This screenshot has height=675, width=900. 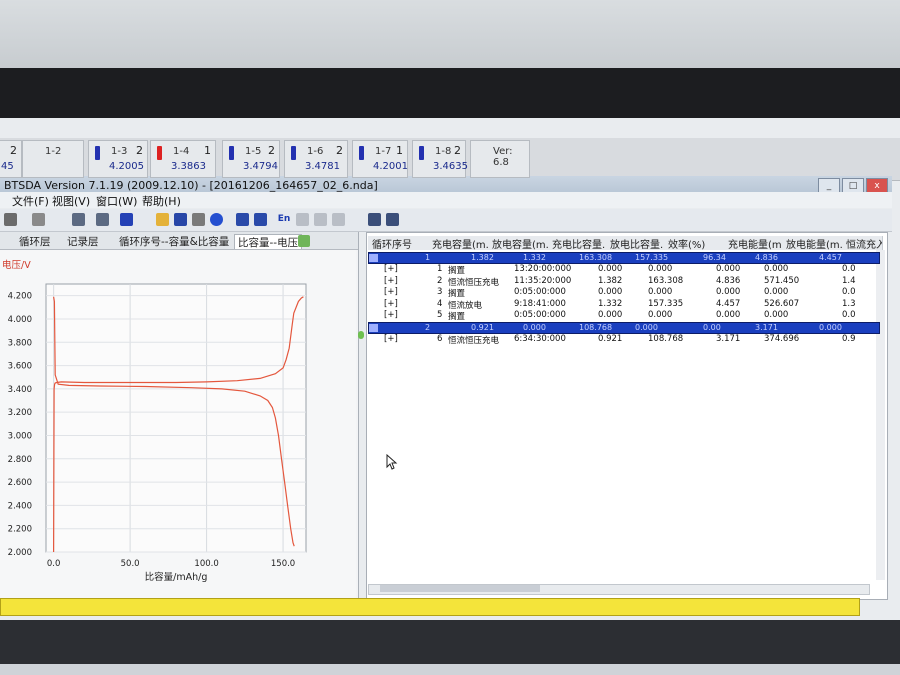 I want to click on channel-tab-7: 1-7 1 4.2001, so click(x=380, y=159).